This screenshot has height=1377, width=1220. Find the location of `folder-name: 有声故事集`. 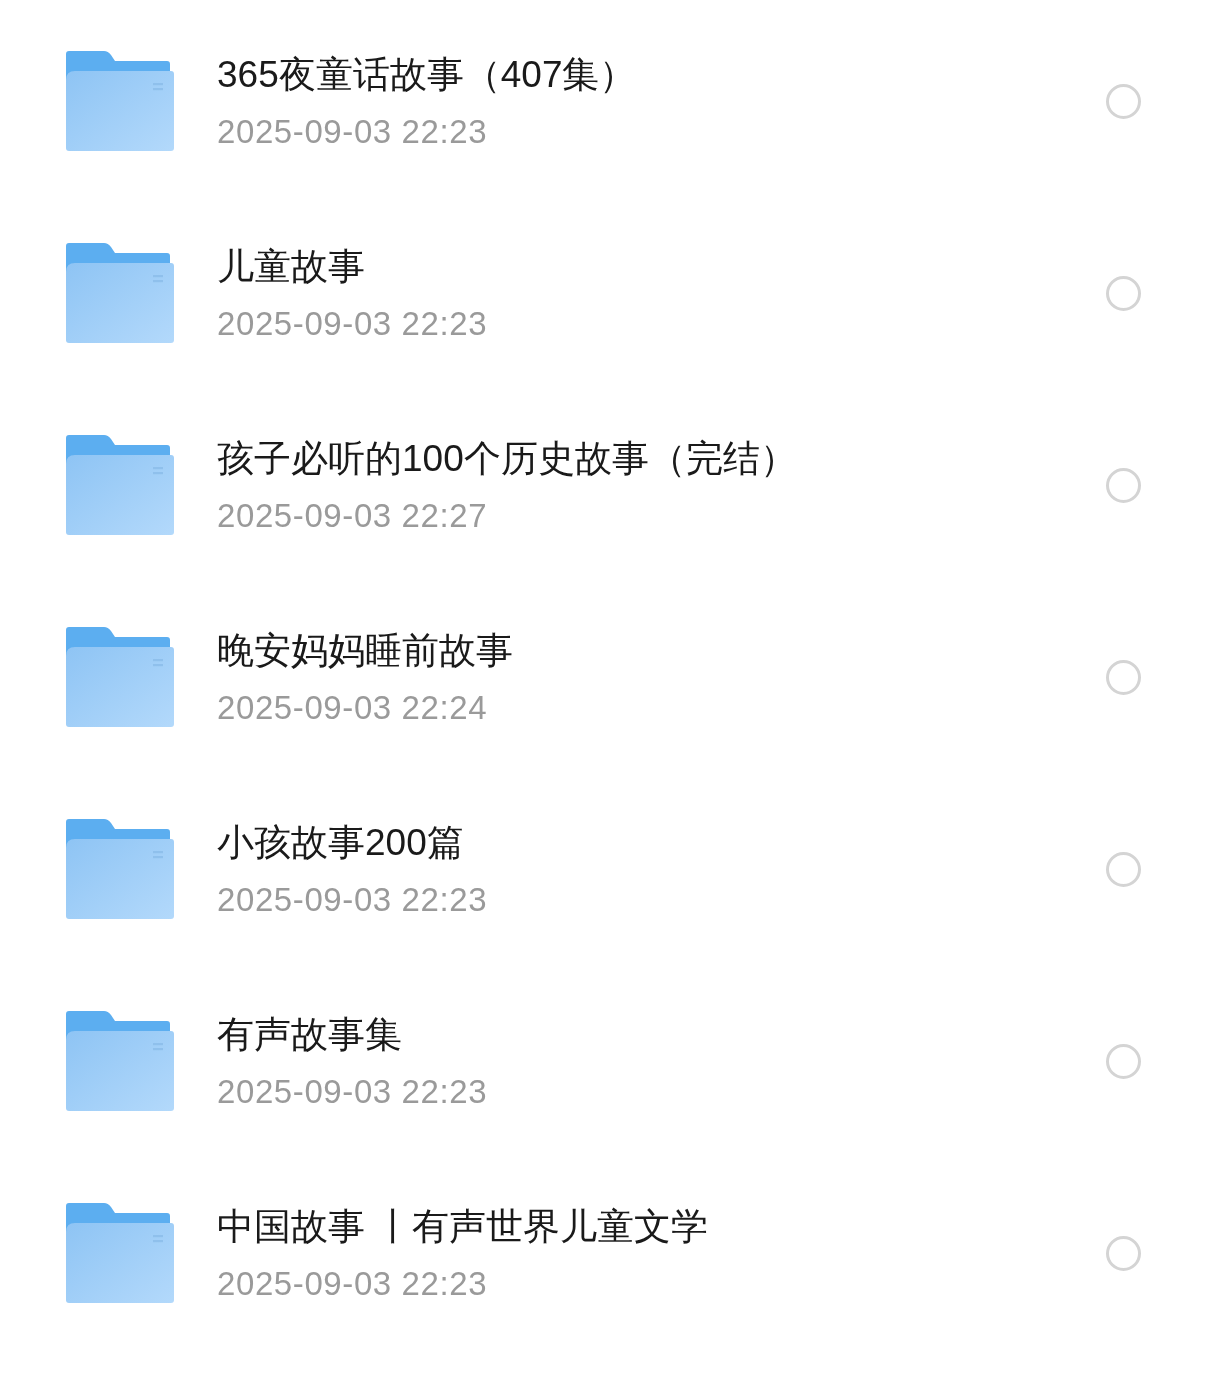

folder-name: 有声故事集 is located at coordinates (309, 1034).